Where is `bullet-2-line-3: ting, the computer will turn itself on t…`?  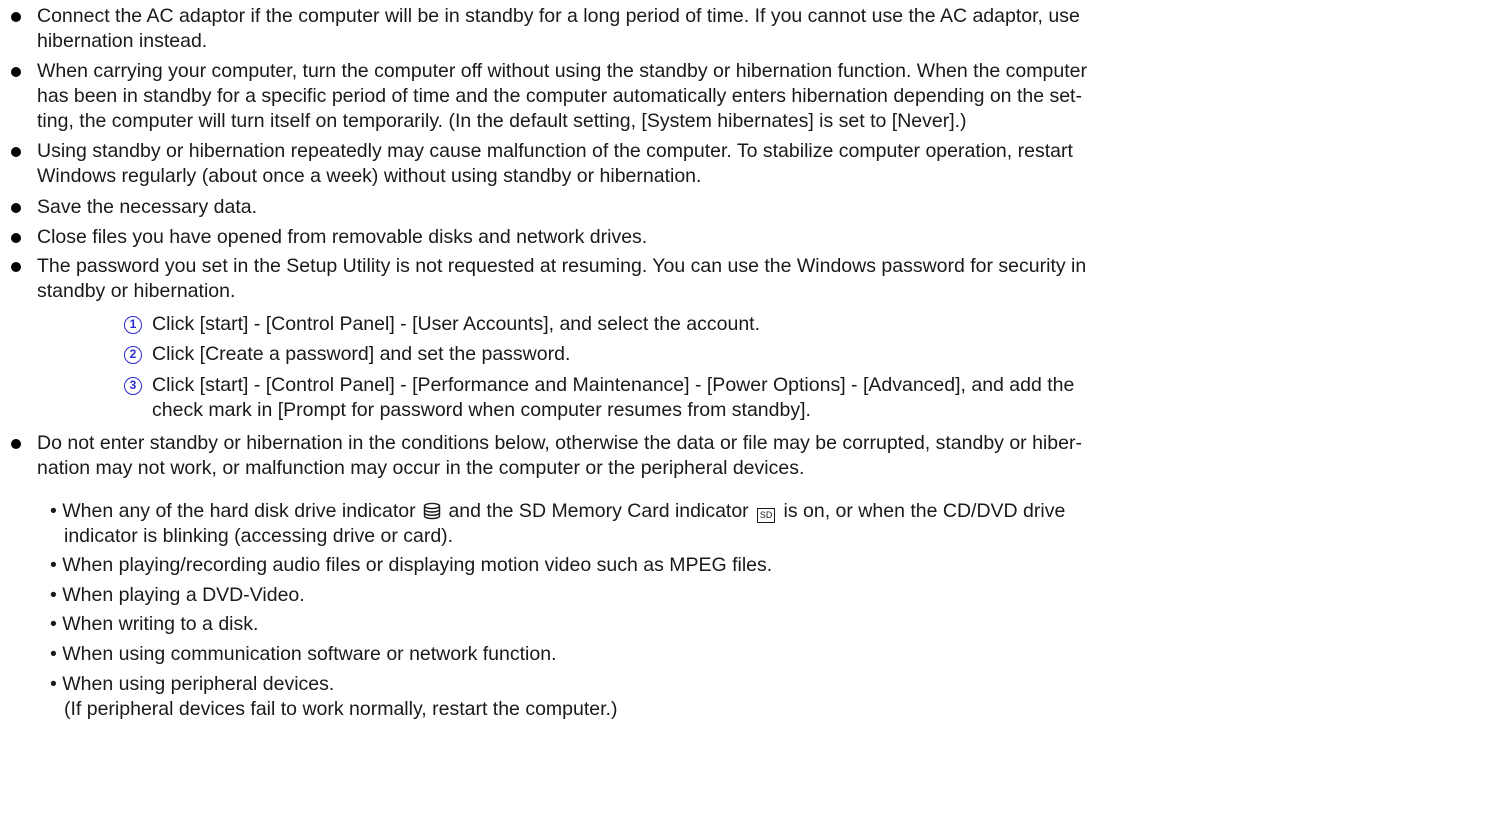 bullet-2-line-3: ting, the computer will turn itself on t… is located at coordinates (502, 121).